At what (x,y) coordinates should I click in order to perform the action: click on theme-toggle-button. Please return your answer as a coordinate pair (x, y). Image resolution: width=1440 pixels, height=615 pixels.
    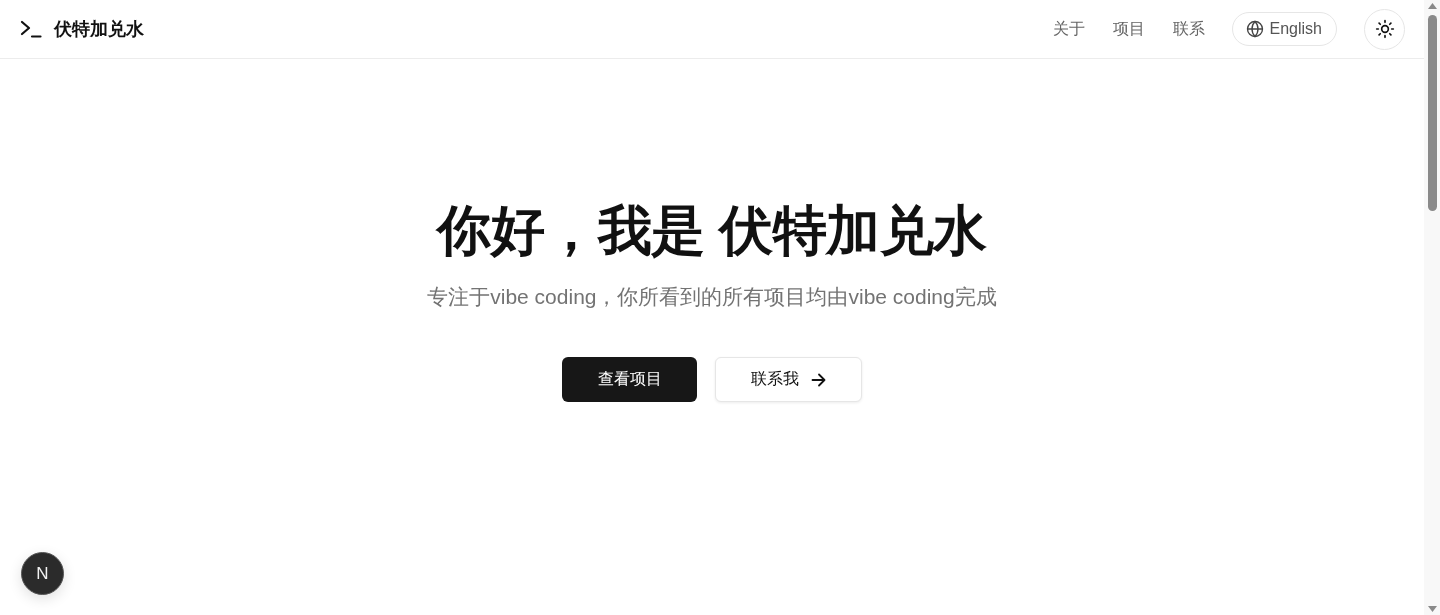
    Looking at the image, I should click on (1384, 29).